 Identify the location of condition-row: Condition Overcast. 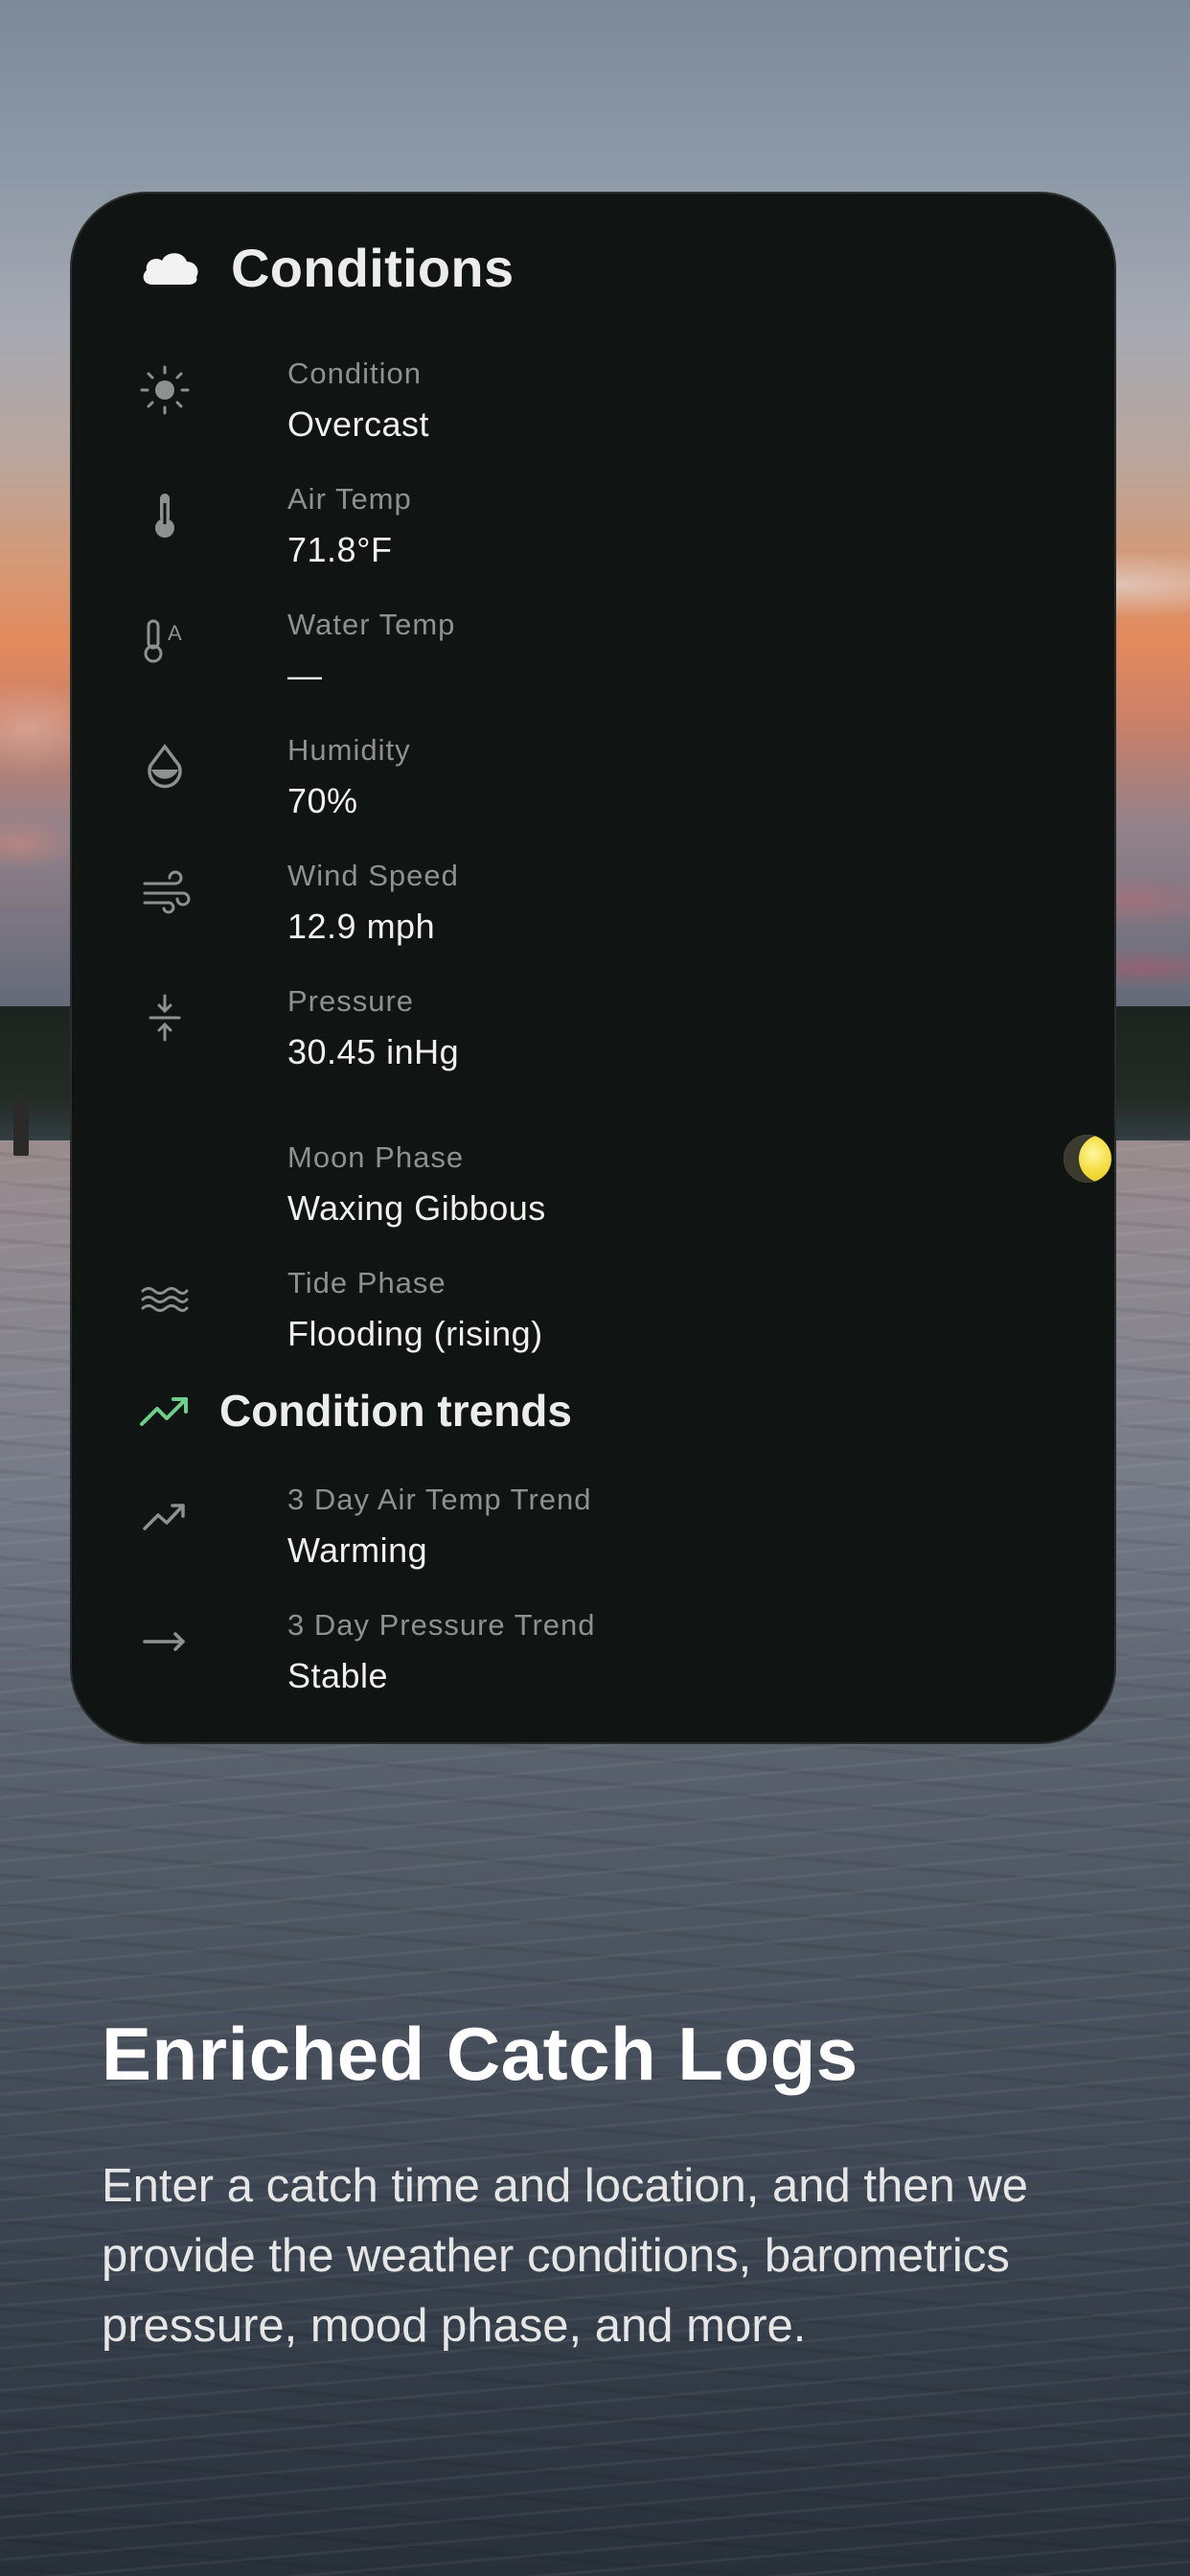
(599, 409).